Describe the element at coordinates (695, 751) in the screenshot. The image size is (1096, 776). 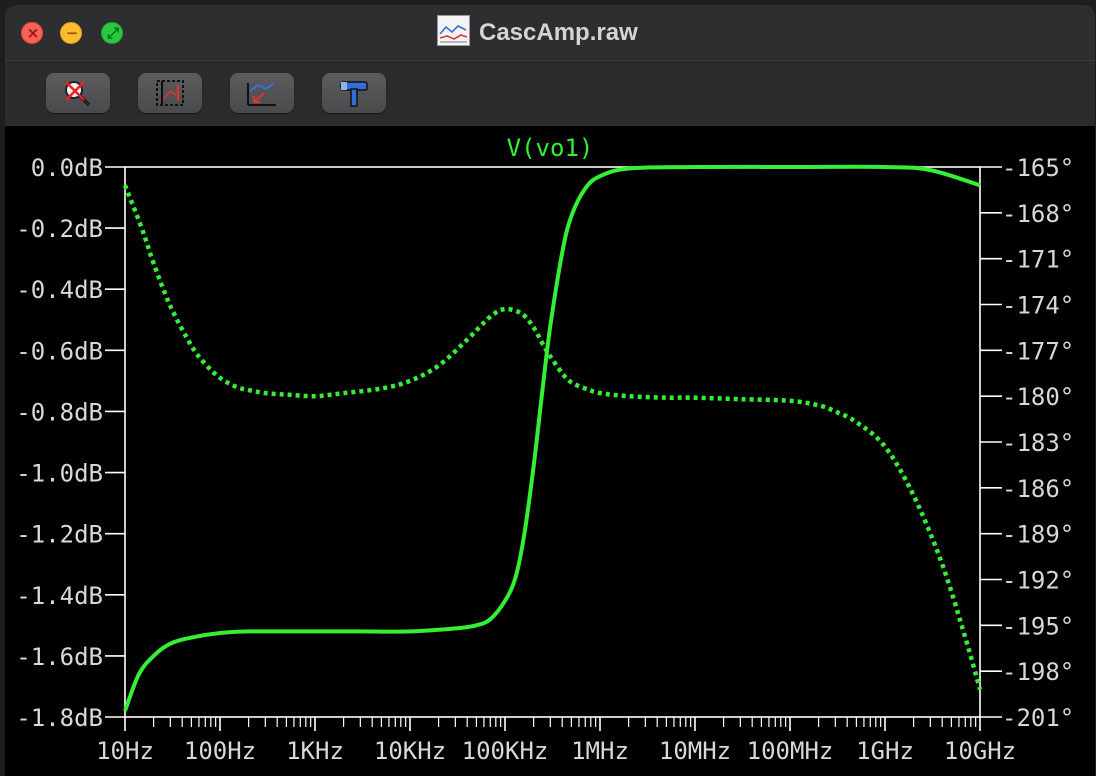
I see `x-tick-label: 10MHz` at that location.